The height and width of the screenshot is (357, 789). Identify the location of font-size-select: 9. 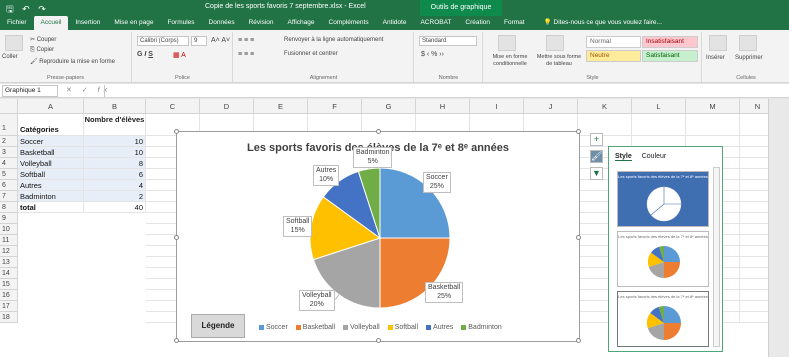
(199, 41).